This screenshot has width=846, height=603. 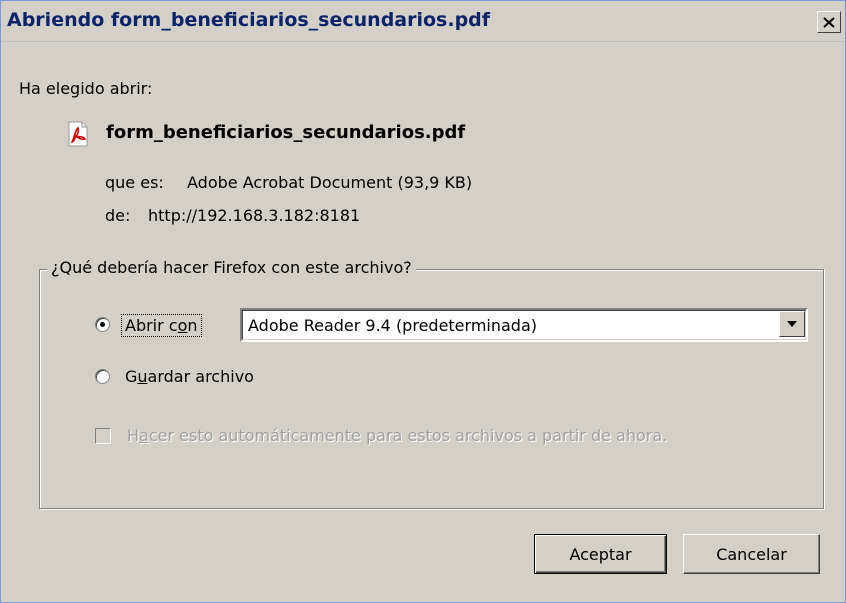 I want to click on chevron-down-icon, so click(x=792, y=324).